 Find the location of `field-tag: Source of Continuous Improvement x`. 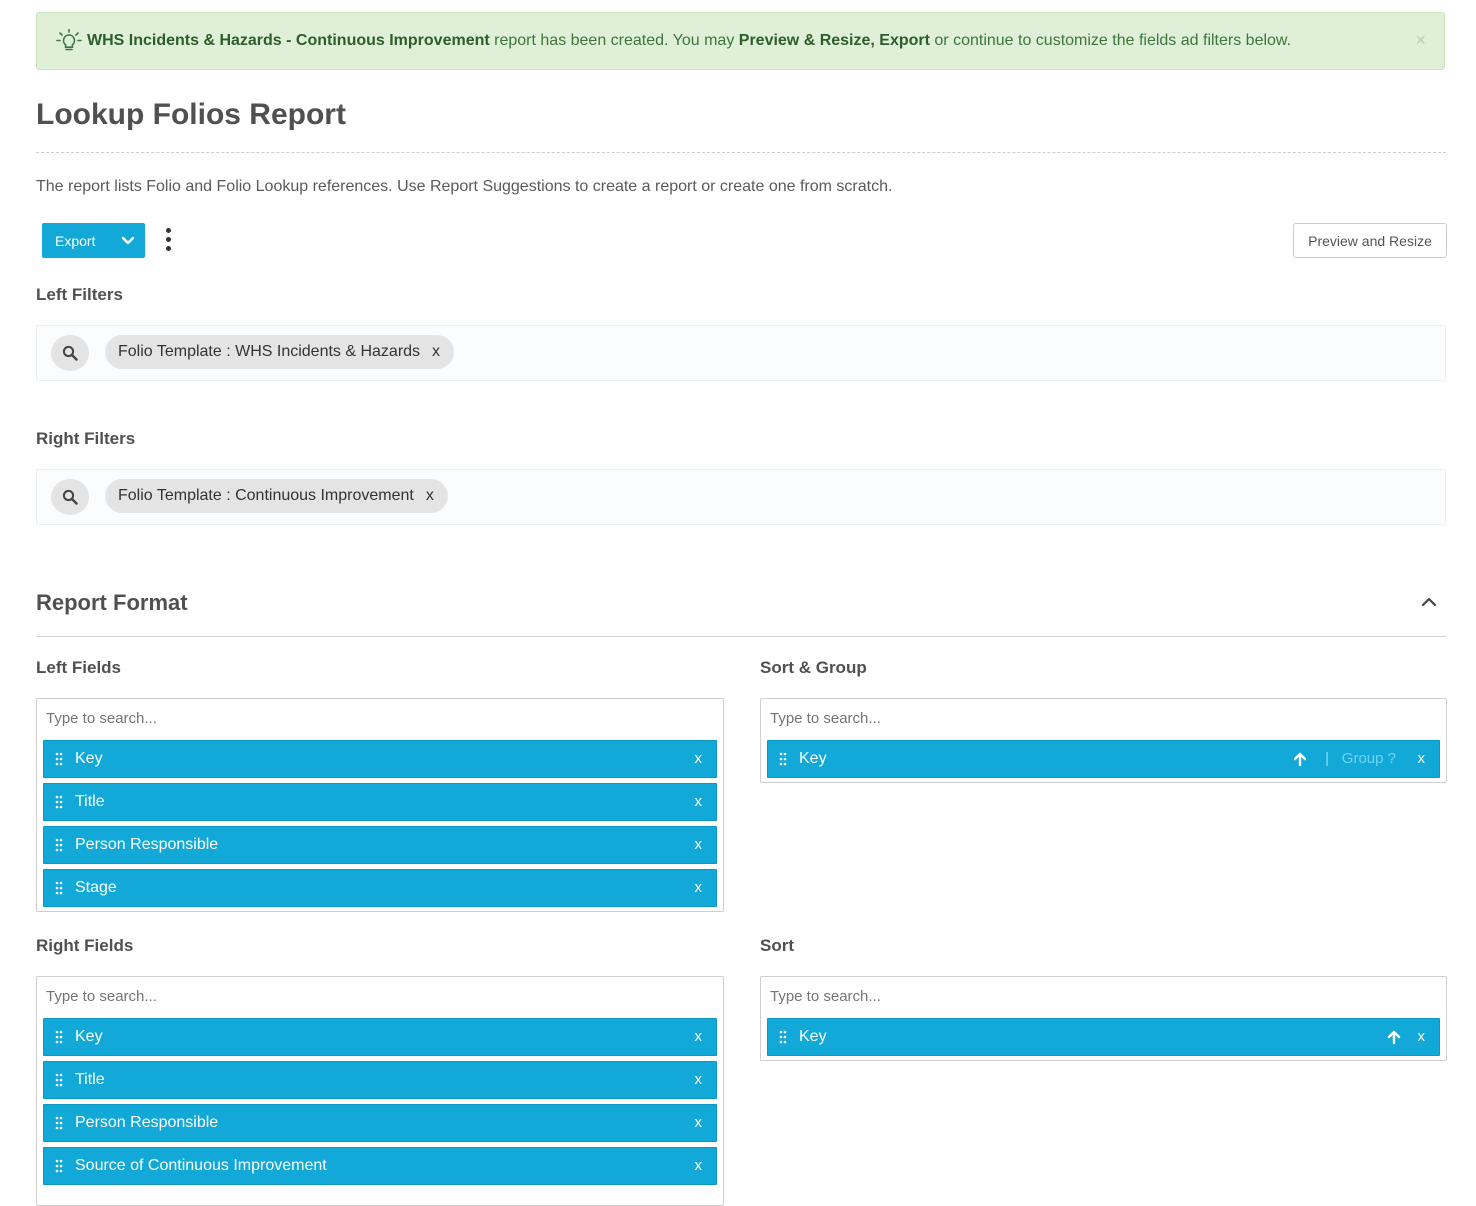

field-tag: Source of Continuous Improvement x is located at coordinates (380, 1166).